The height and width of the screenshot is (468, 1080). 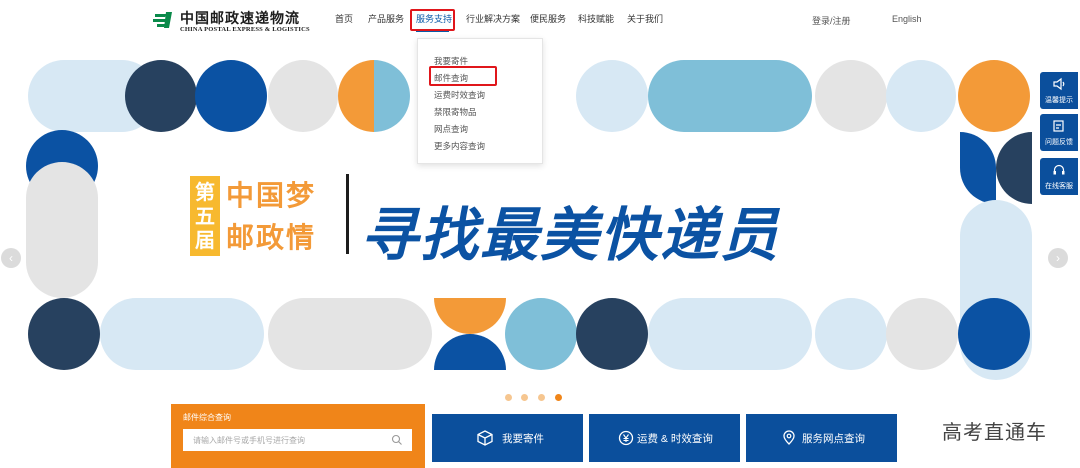 What do you see at coordinates (480, 146) in the screenshot?
I see `dropdown-item-more: 更多内容查询` at bounding box center [480, 146].